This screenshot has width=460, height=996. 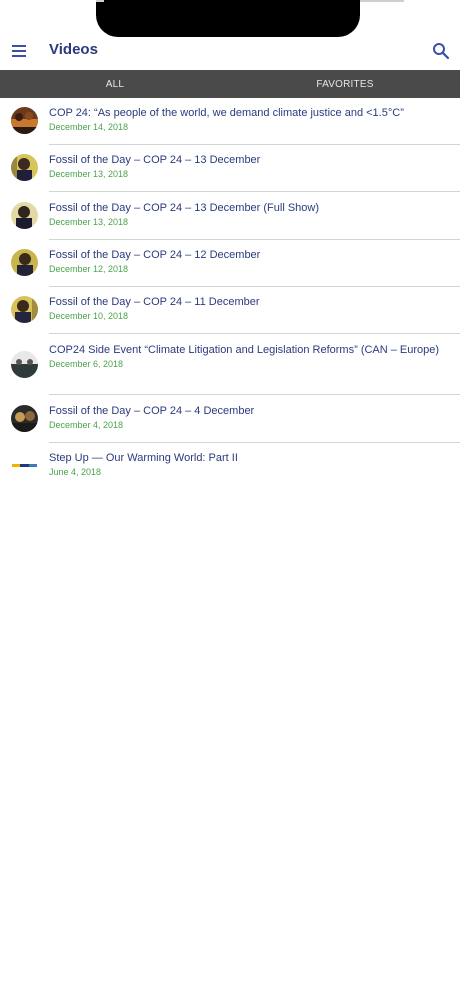 I want to click on status-line-right, so click(x=382, y=1).